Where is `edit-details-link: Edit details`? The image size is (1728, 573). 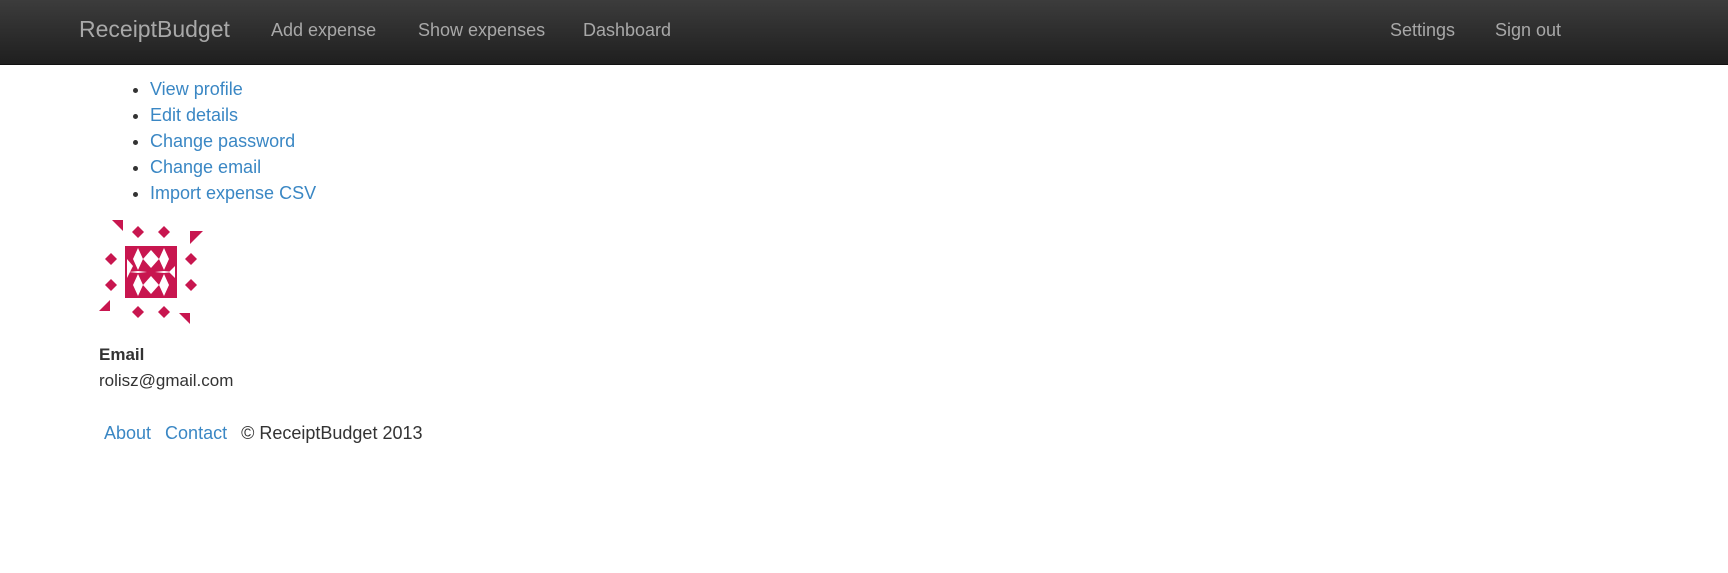 edit-details-link: Edit details is located at coordinates (194, 115).